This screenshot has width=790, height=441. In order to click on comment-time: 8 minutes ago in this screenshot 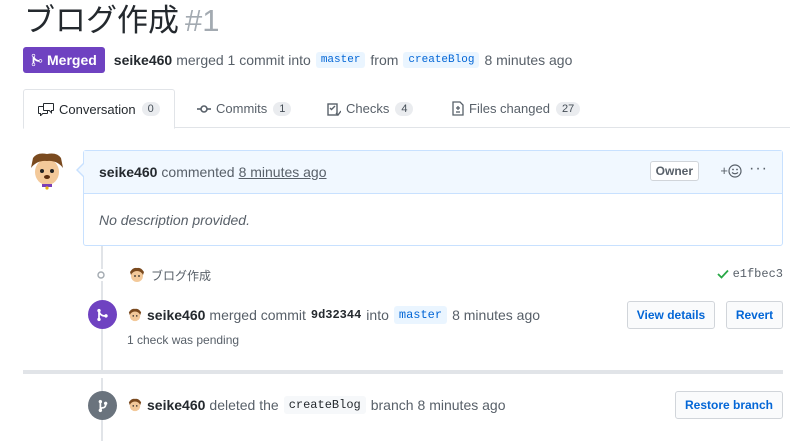, I will do `click(283, 172)`.